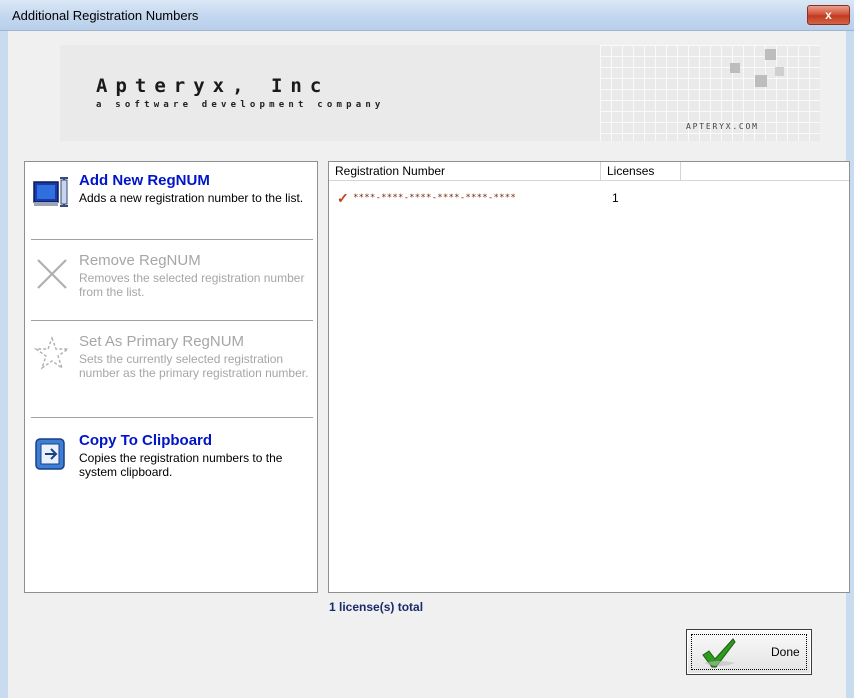  Describe the element at coordinates (162, 341) in the screenshot. I see `action-title: Set As Primary RegNUM` at that location.